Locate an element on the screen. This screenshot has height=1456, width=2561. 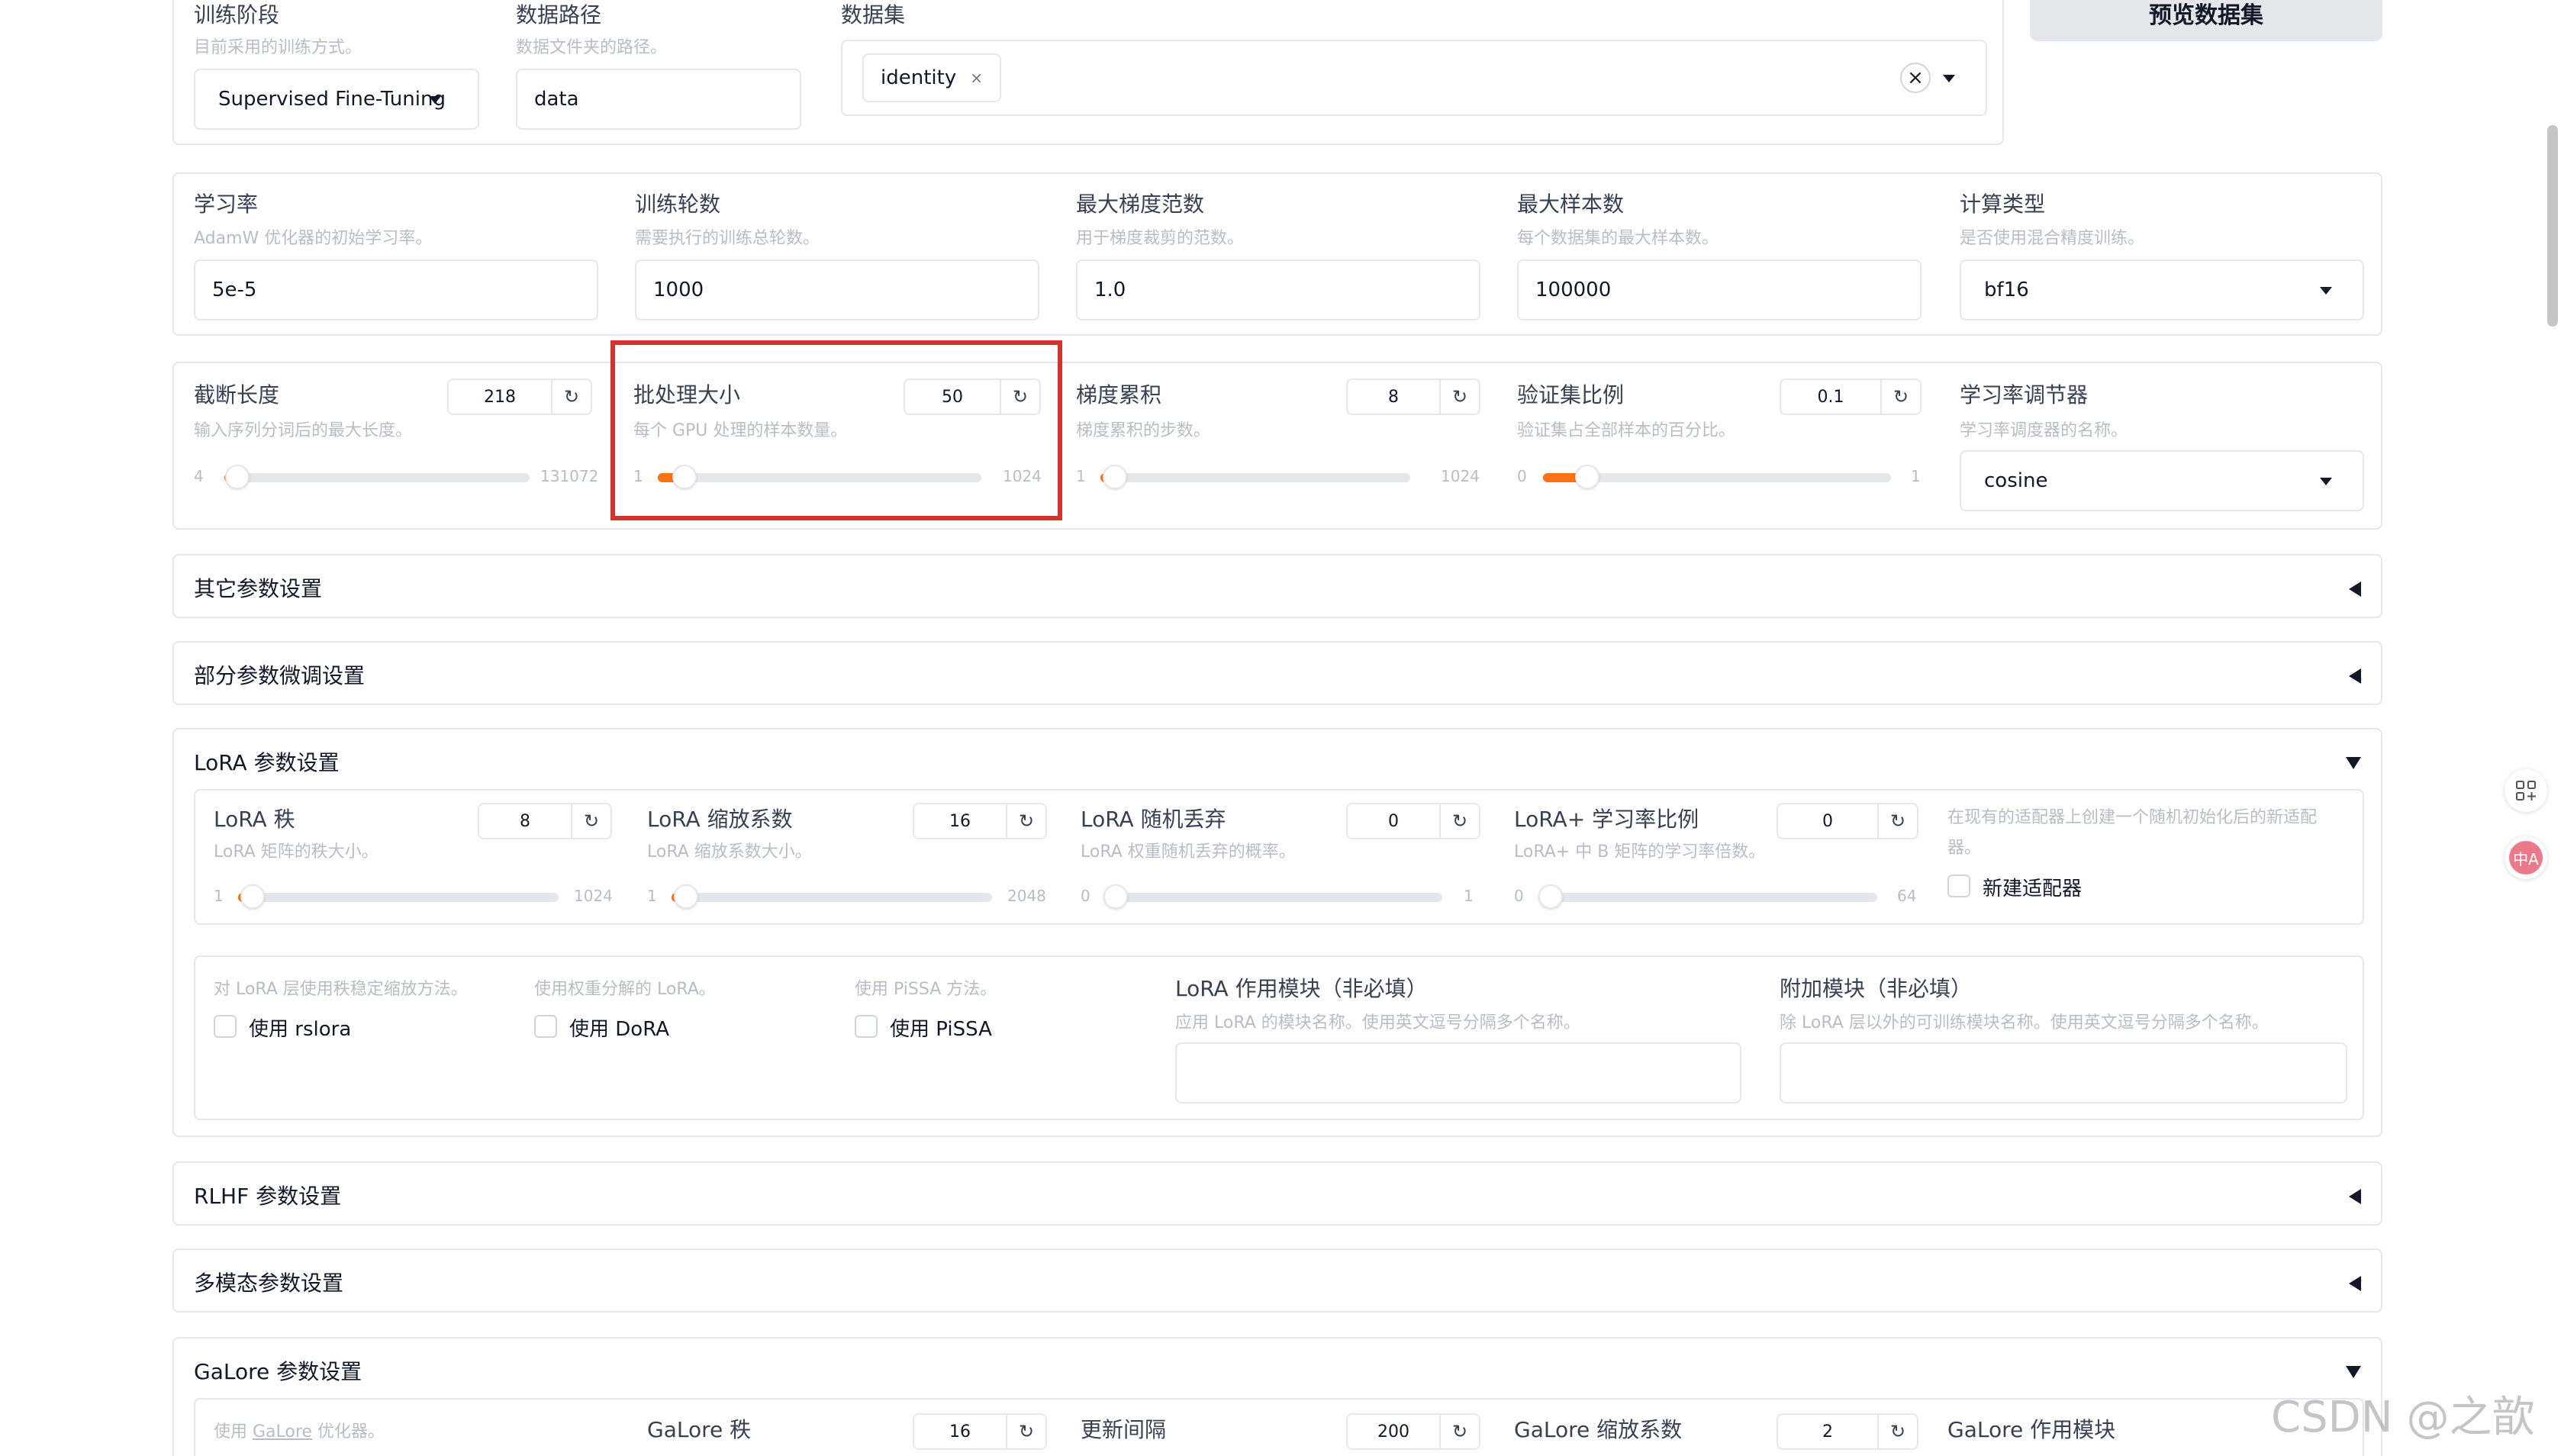
lora-alpha-value: 16 is located at coordinates (960, 821).